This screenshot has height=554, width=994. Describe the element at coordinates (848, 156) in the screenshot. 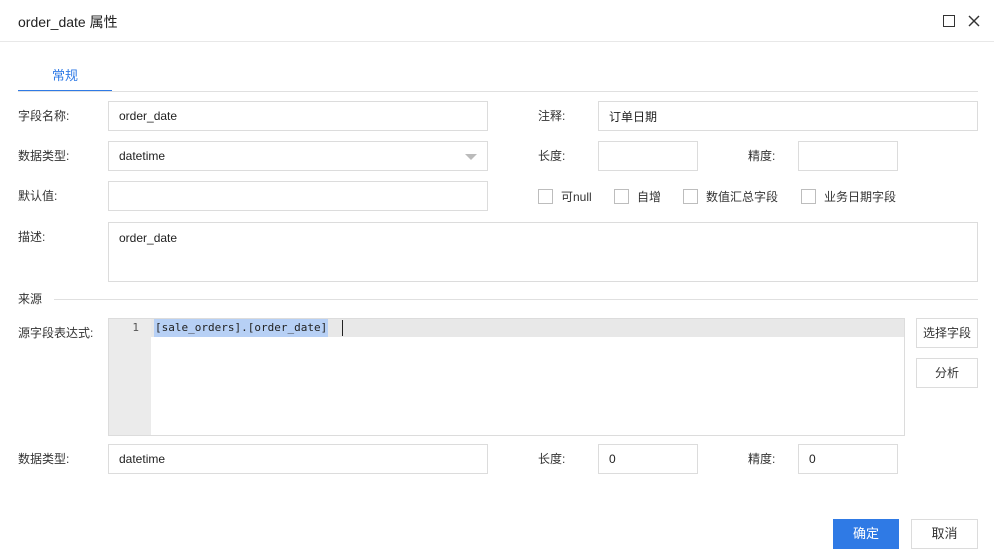

I see `precision-input` at that location.